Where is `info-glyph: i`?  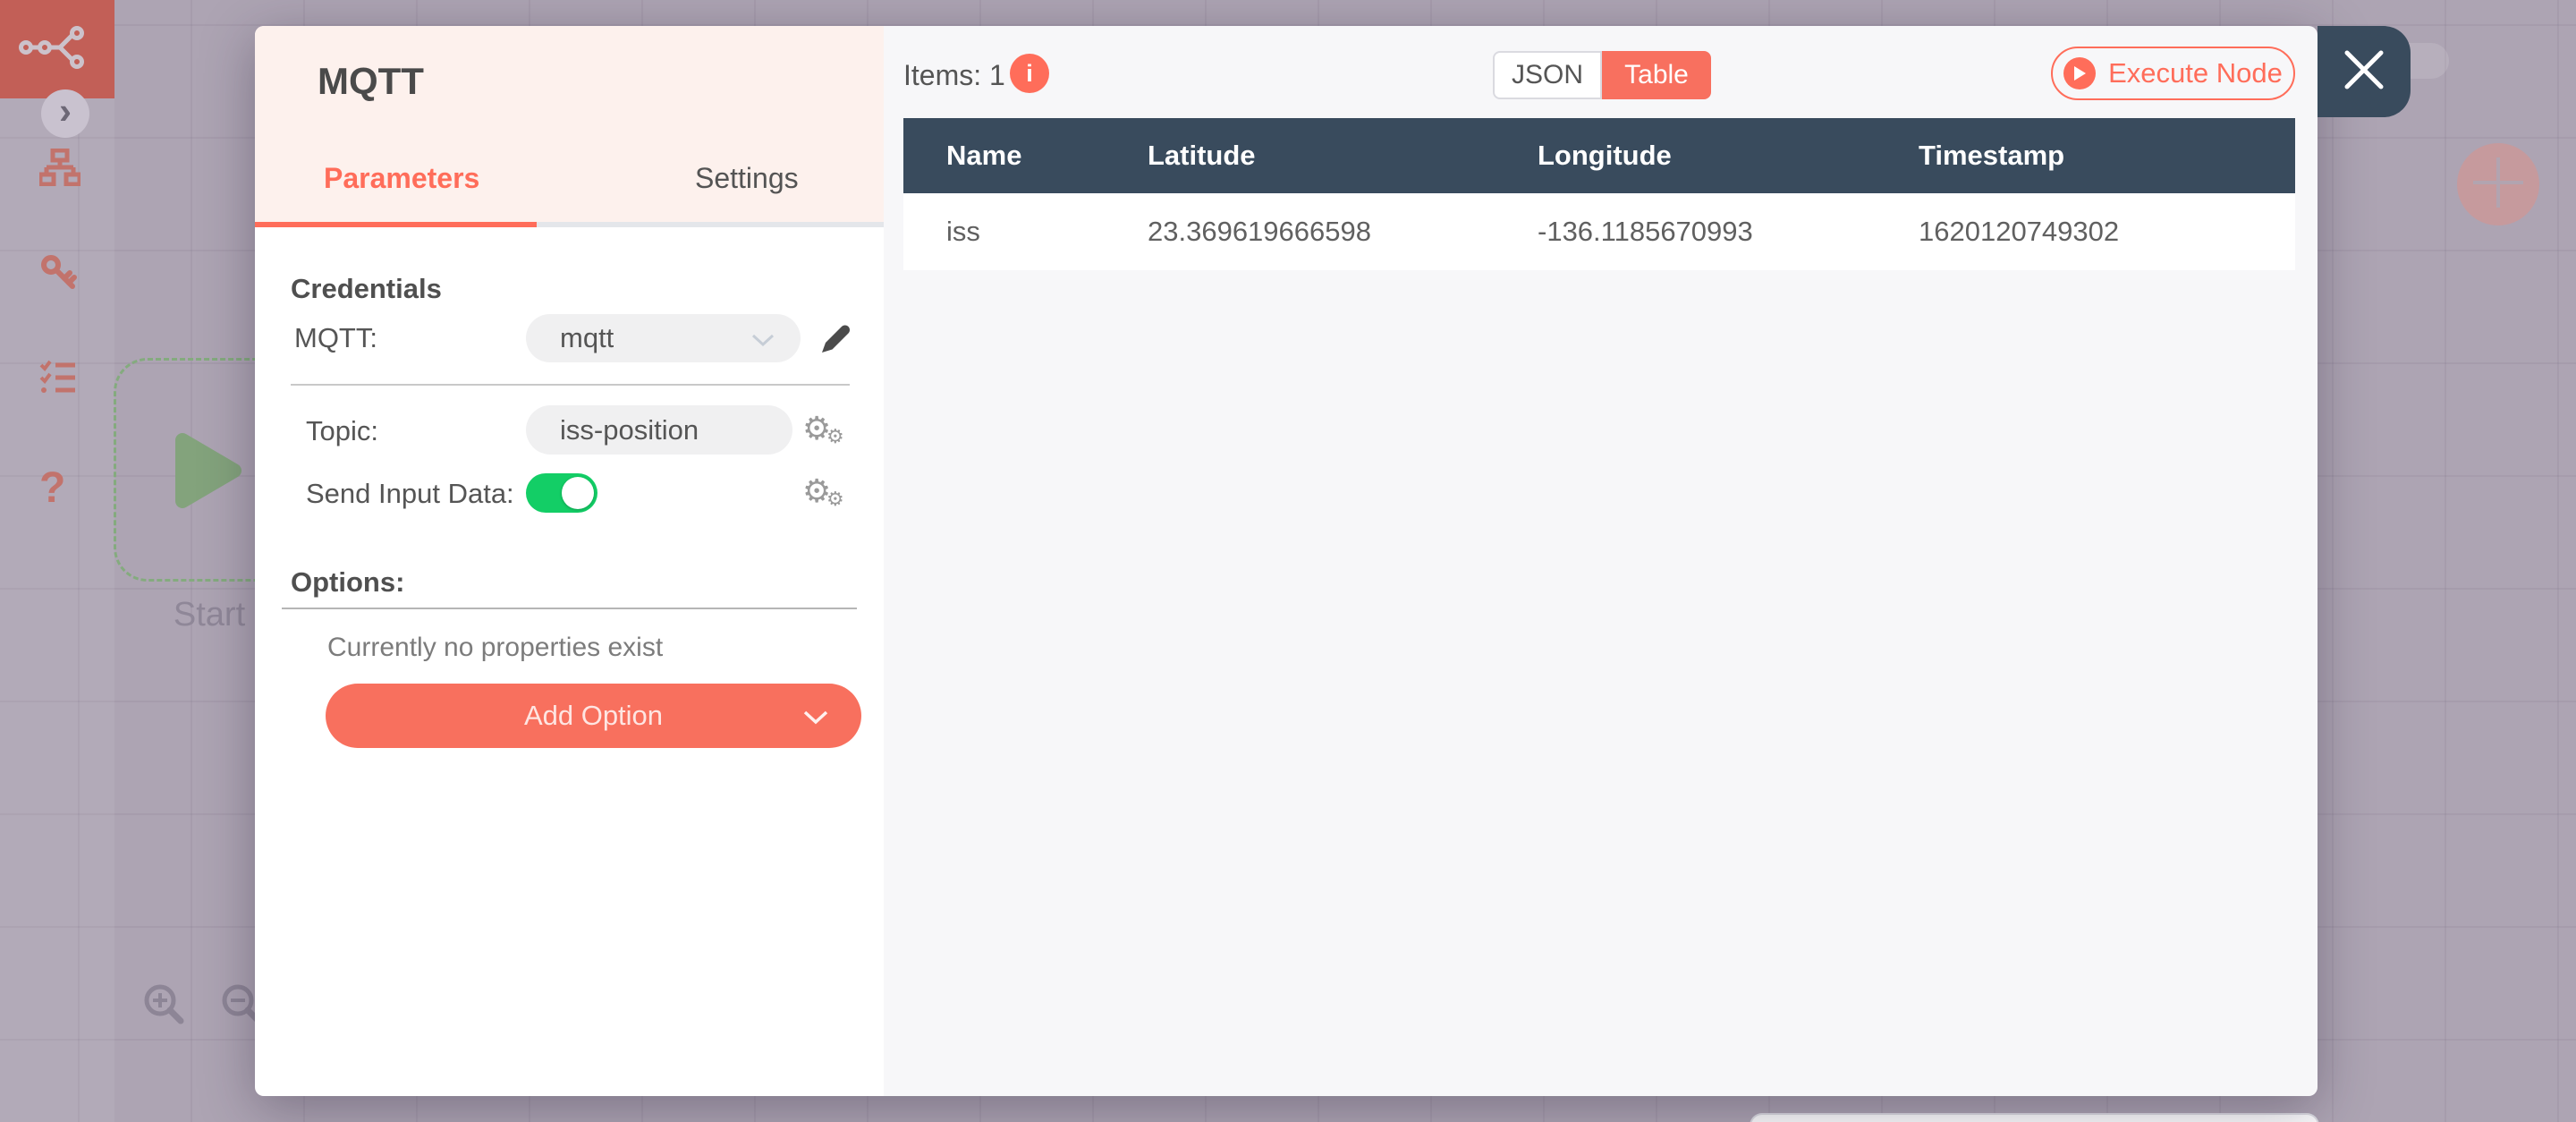
info-glyph: i is located at coordinates (1029, 73).